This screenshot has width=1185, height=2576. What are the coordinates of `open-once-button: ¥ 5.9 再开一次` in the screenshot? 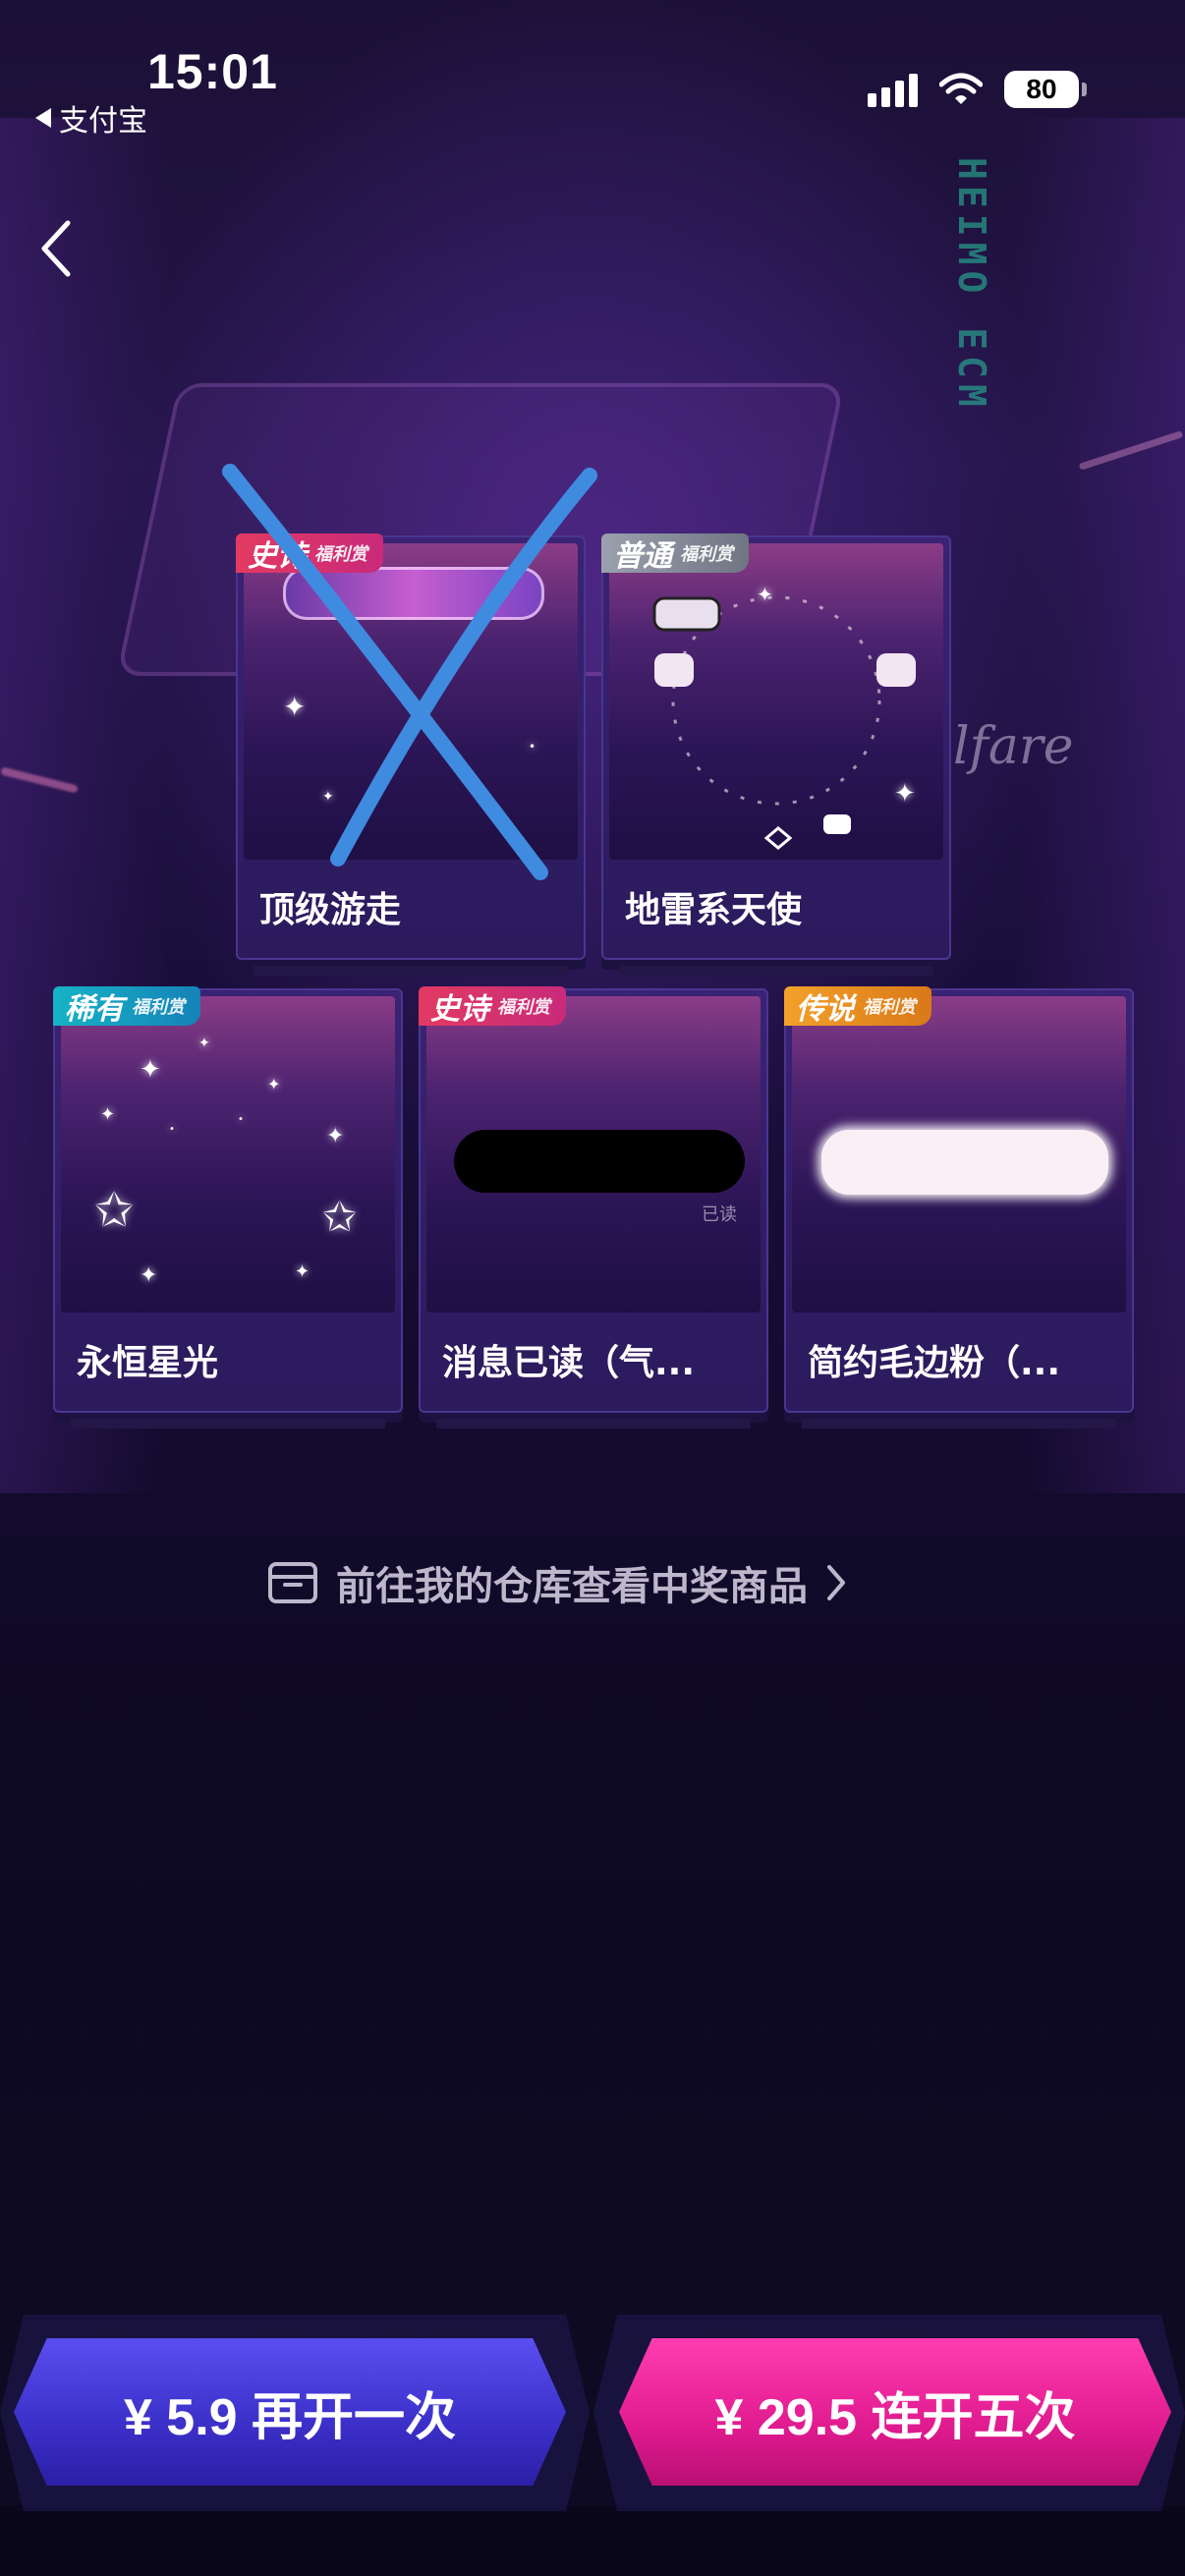 It's located at (290, 2412).